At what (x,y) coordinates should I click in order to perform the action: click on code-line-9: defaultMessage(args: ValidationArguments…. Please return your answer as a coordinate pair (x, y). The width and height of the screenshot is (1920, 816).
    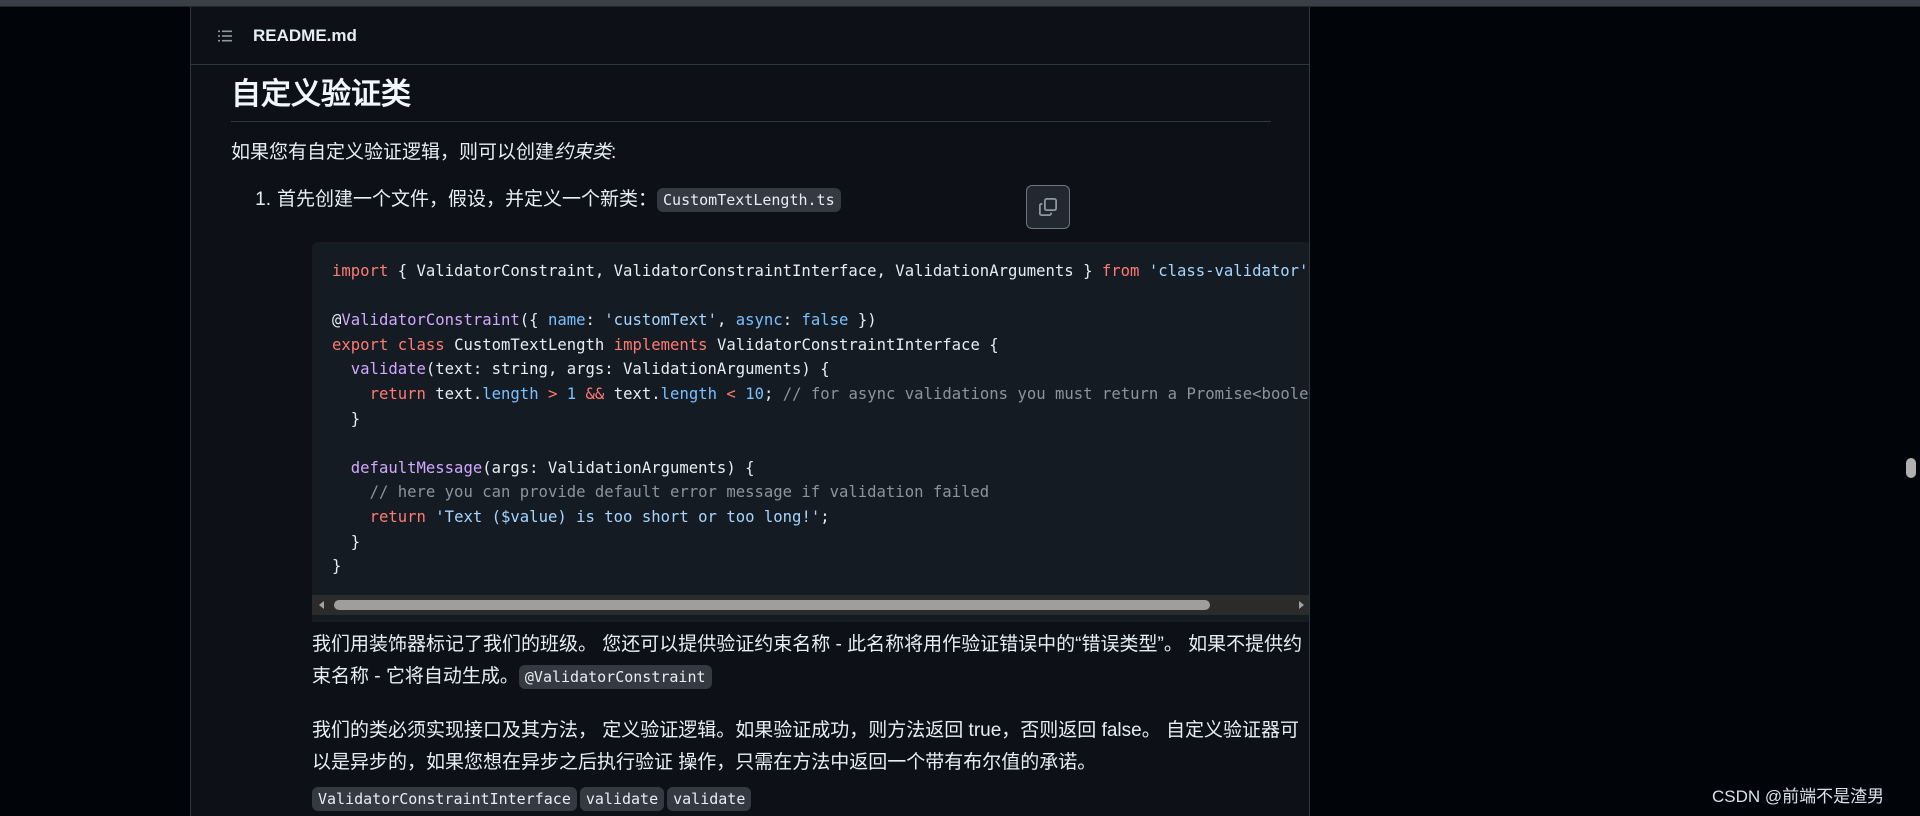
    Looking at the image, I should click on (552, 467).